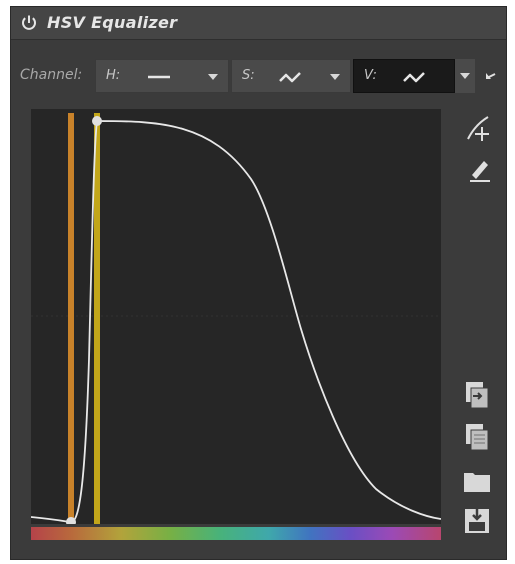 The image size is (515, 564). Describe the element at coordinates (112, 22) in the screenshot. I see `panel-title: HSV Equalizer` at that location.